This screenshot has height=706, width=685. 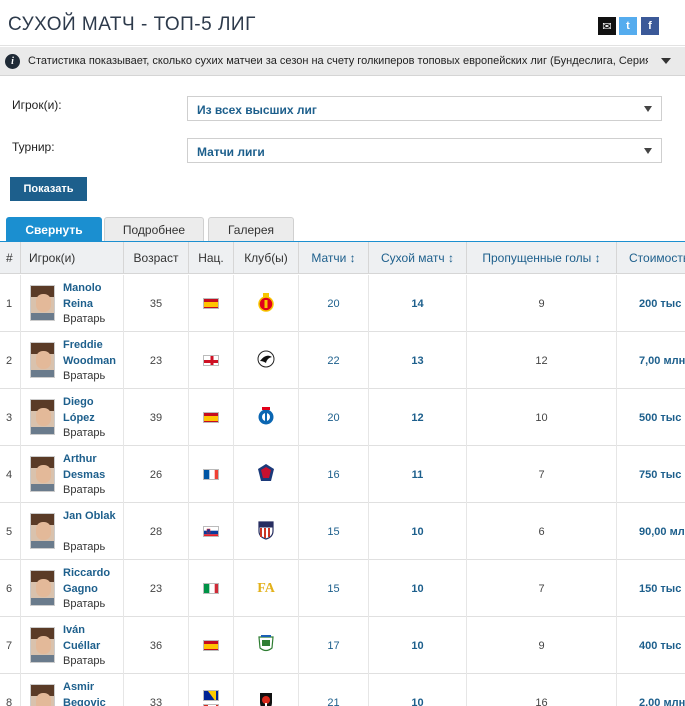 What do you see at coordinates (418, 417) in the screenshot?
I see `clean-sheets-cell: 12` at bounding box center [418, 417].